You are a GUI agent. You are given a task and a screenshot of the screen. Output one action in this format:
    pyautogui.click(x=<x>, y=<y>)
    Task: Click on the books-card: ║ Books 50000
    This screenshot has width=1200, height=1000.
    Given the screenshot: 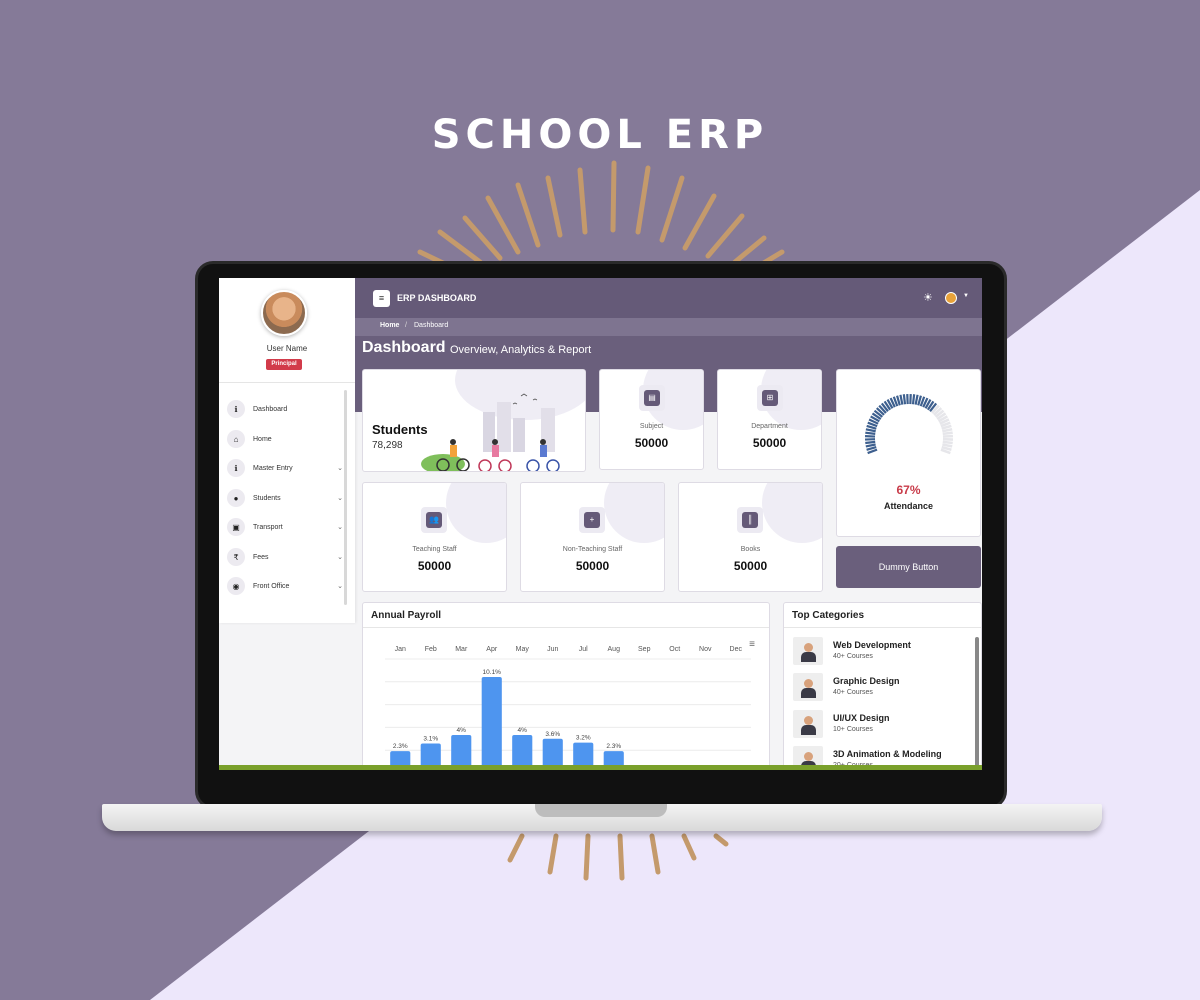 What is the action you would take?
    pyautogui.click(x=750, y=537)
    